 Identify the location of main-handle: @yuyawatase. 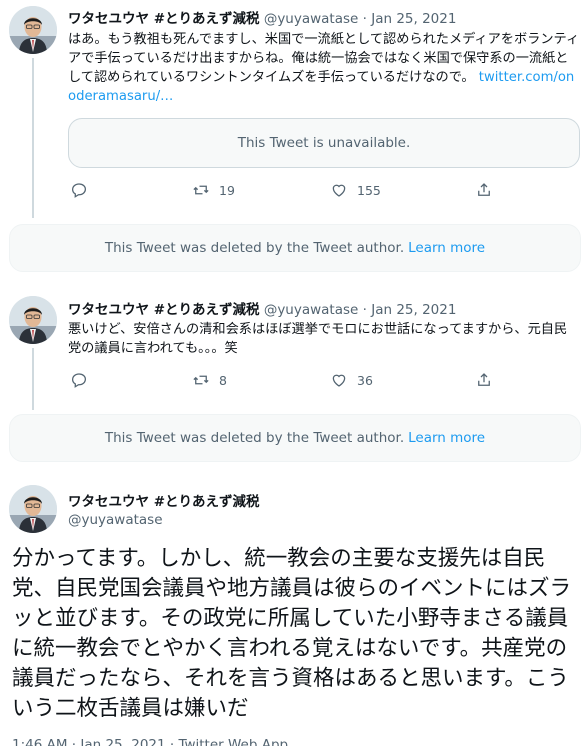
(115, 520).